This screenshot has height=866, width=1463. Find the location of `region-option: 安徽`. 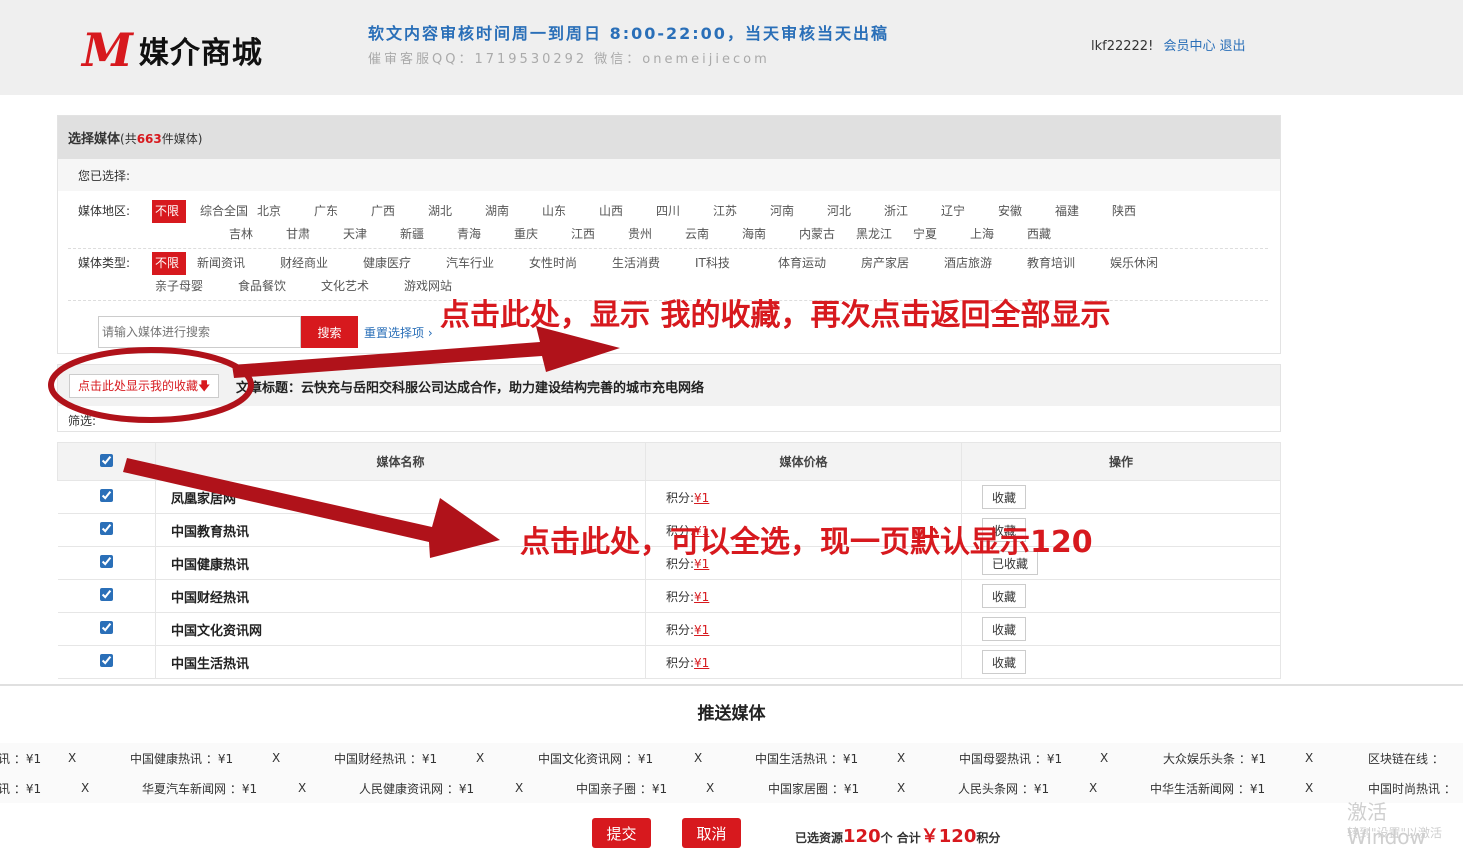

region-option: 安徽 is located at coordinates (1023, 211).